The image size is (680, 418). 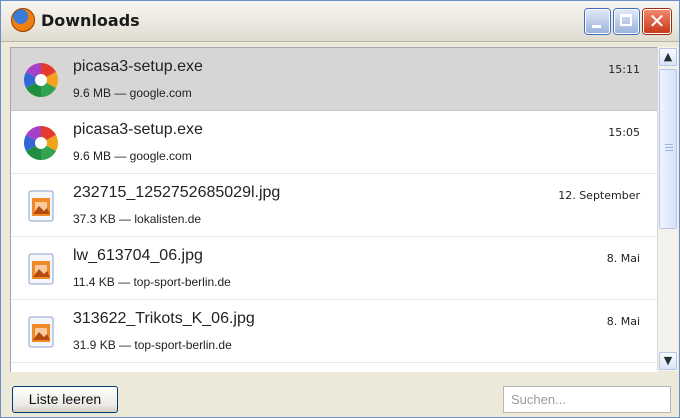 I want to click on scroll-up-button: ▲, so click(x=668, y=57).